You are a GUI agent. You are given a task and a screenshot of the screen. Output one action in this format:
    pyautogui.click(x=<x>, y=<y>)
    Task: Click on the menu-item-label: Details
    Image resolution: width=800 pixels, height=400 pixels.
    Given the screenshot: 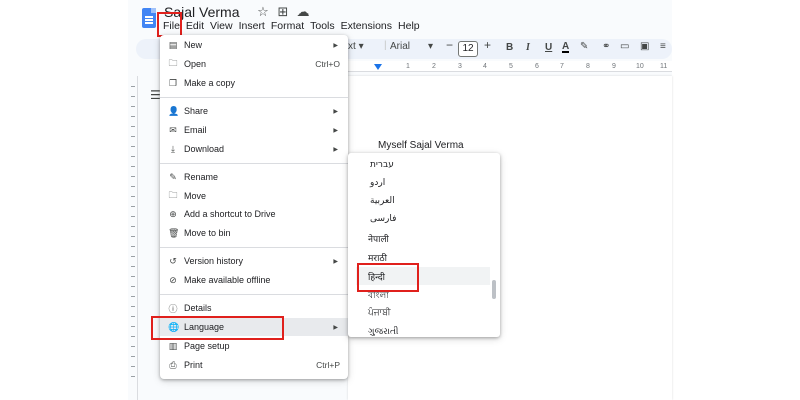 What is the action you would take?
    pyautogui.click(x=198, y=308)
    